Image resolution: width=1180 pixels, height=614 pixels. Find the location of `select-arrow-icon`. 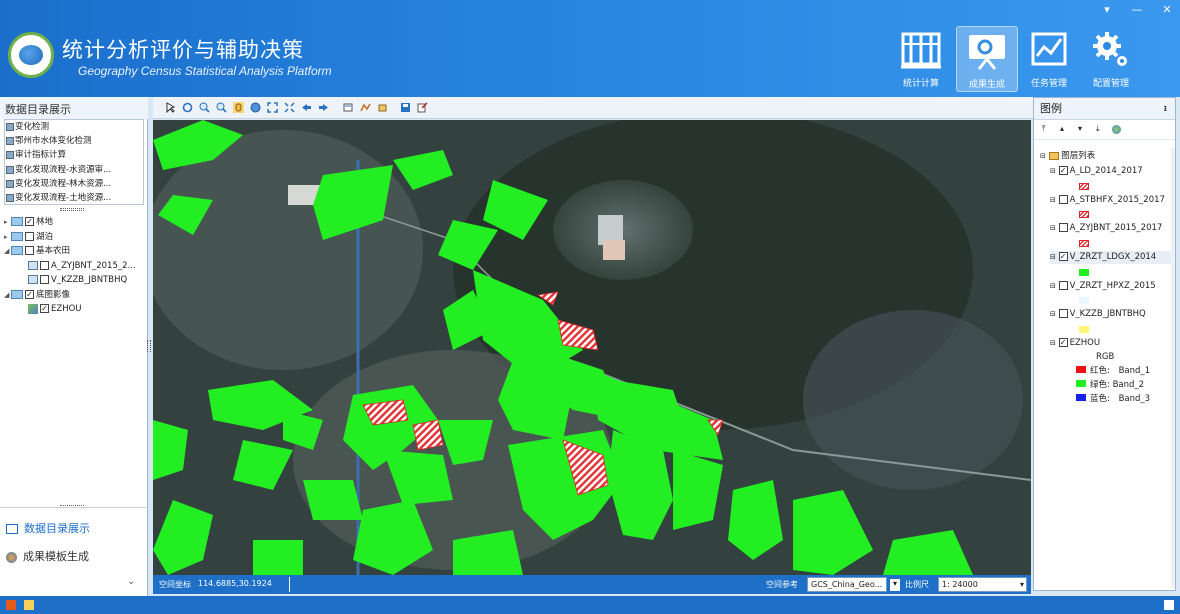

select-arrow-icon is located at coordinates (170, 107).